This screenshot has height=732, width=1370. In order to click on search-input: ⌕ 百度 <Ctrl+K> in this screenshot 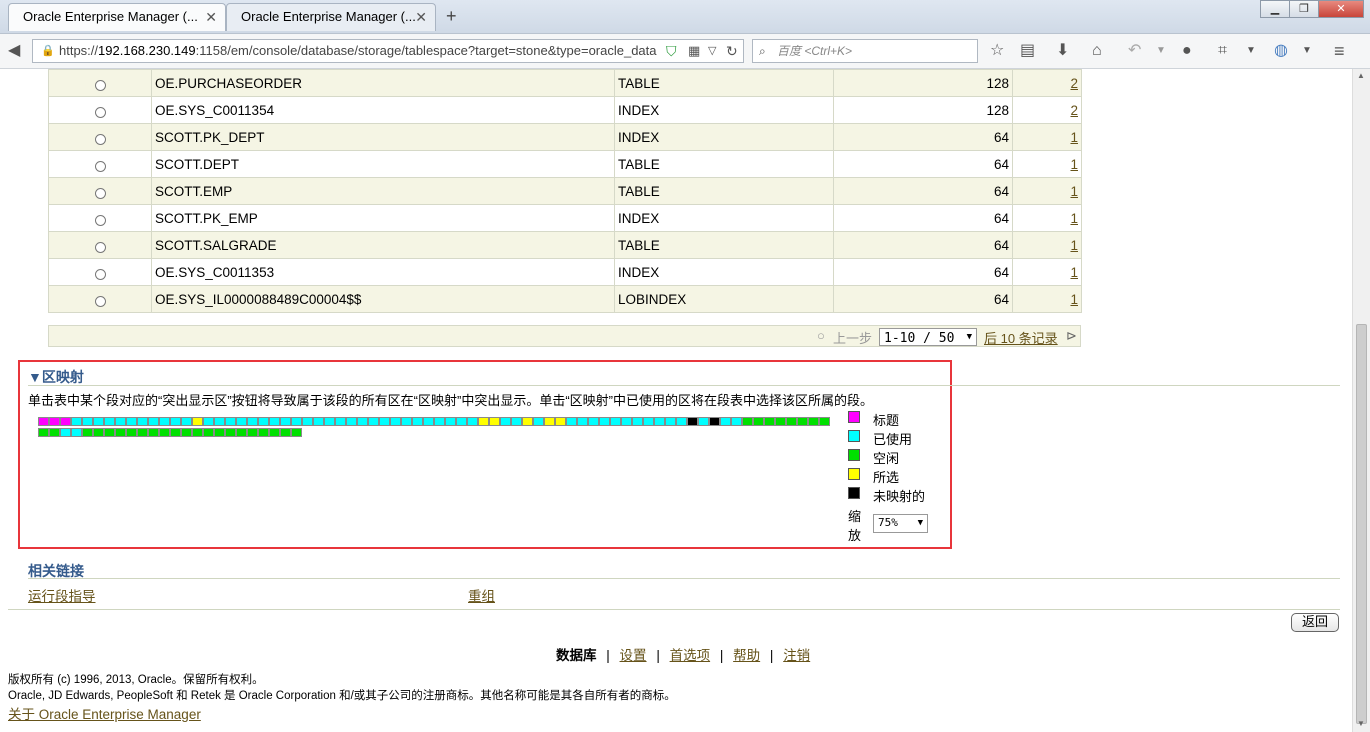, I will do `click(865, 51)`.